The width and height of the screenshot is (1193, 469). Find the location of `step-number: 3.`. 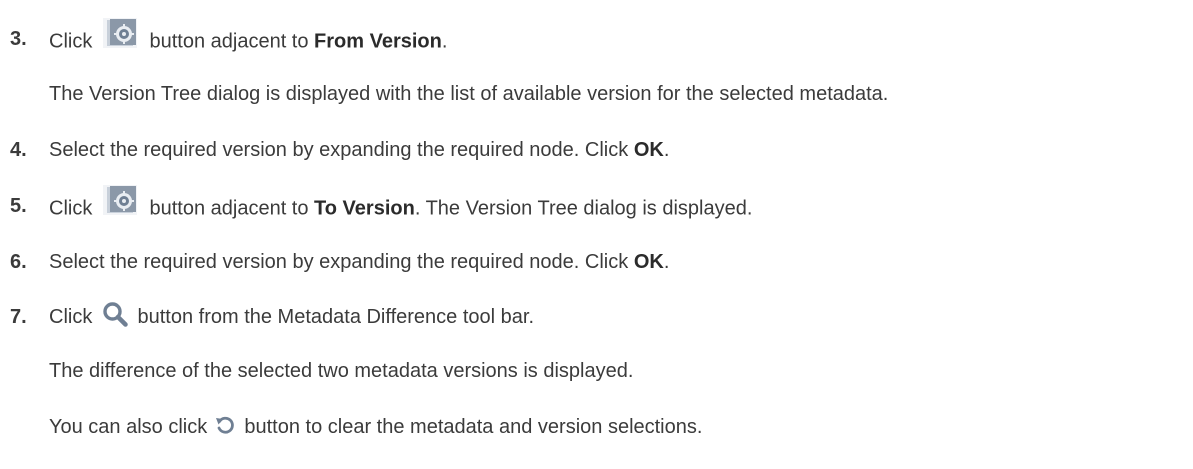

step-number: 3. is located at coordinates (18, 39).